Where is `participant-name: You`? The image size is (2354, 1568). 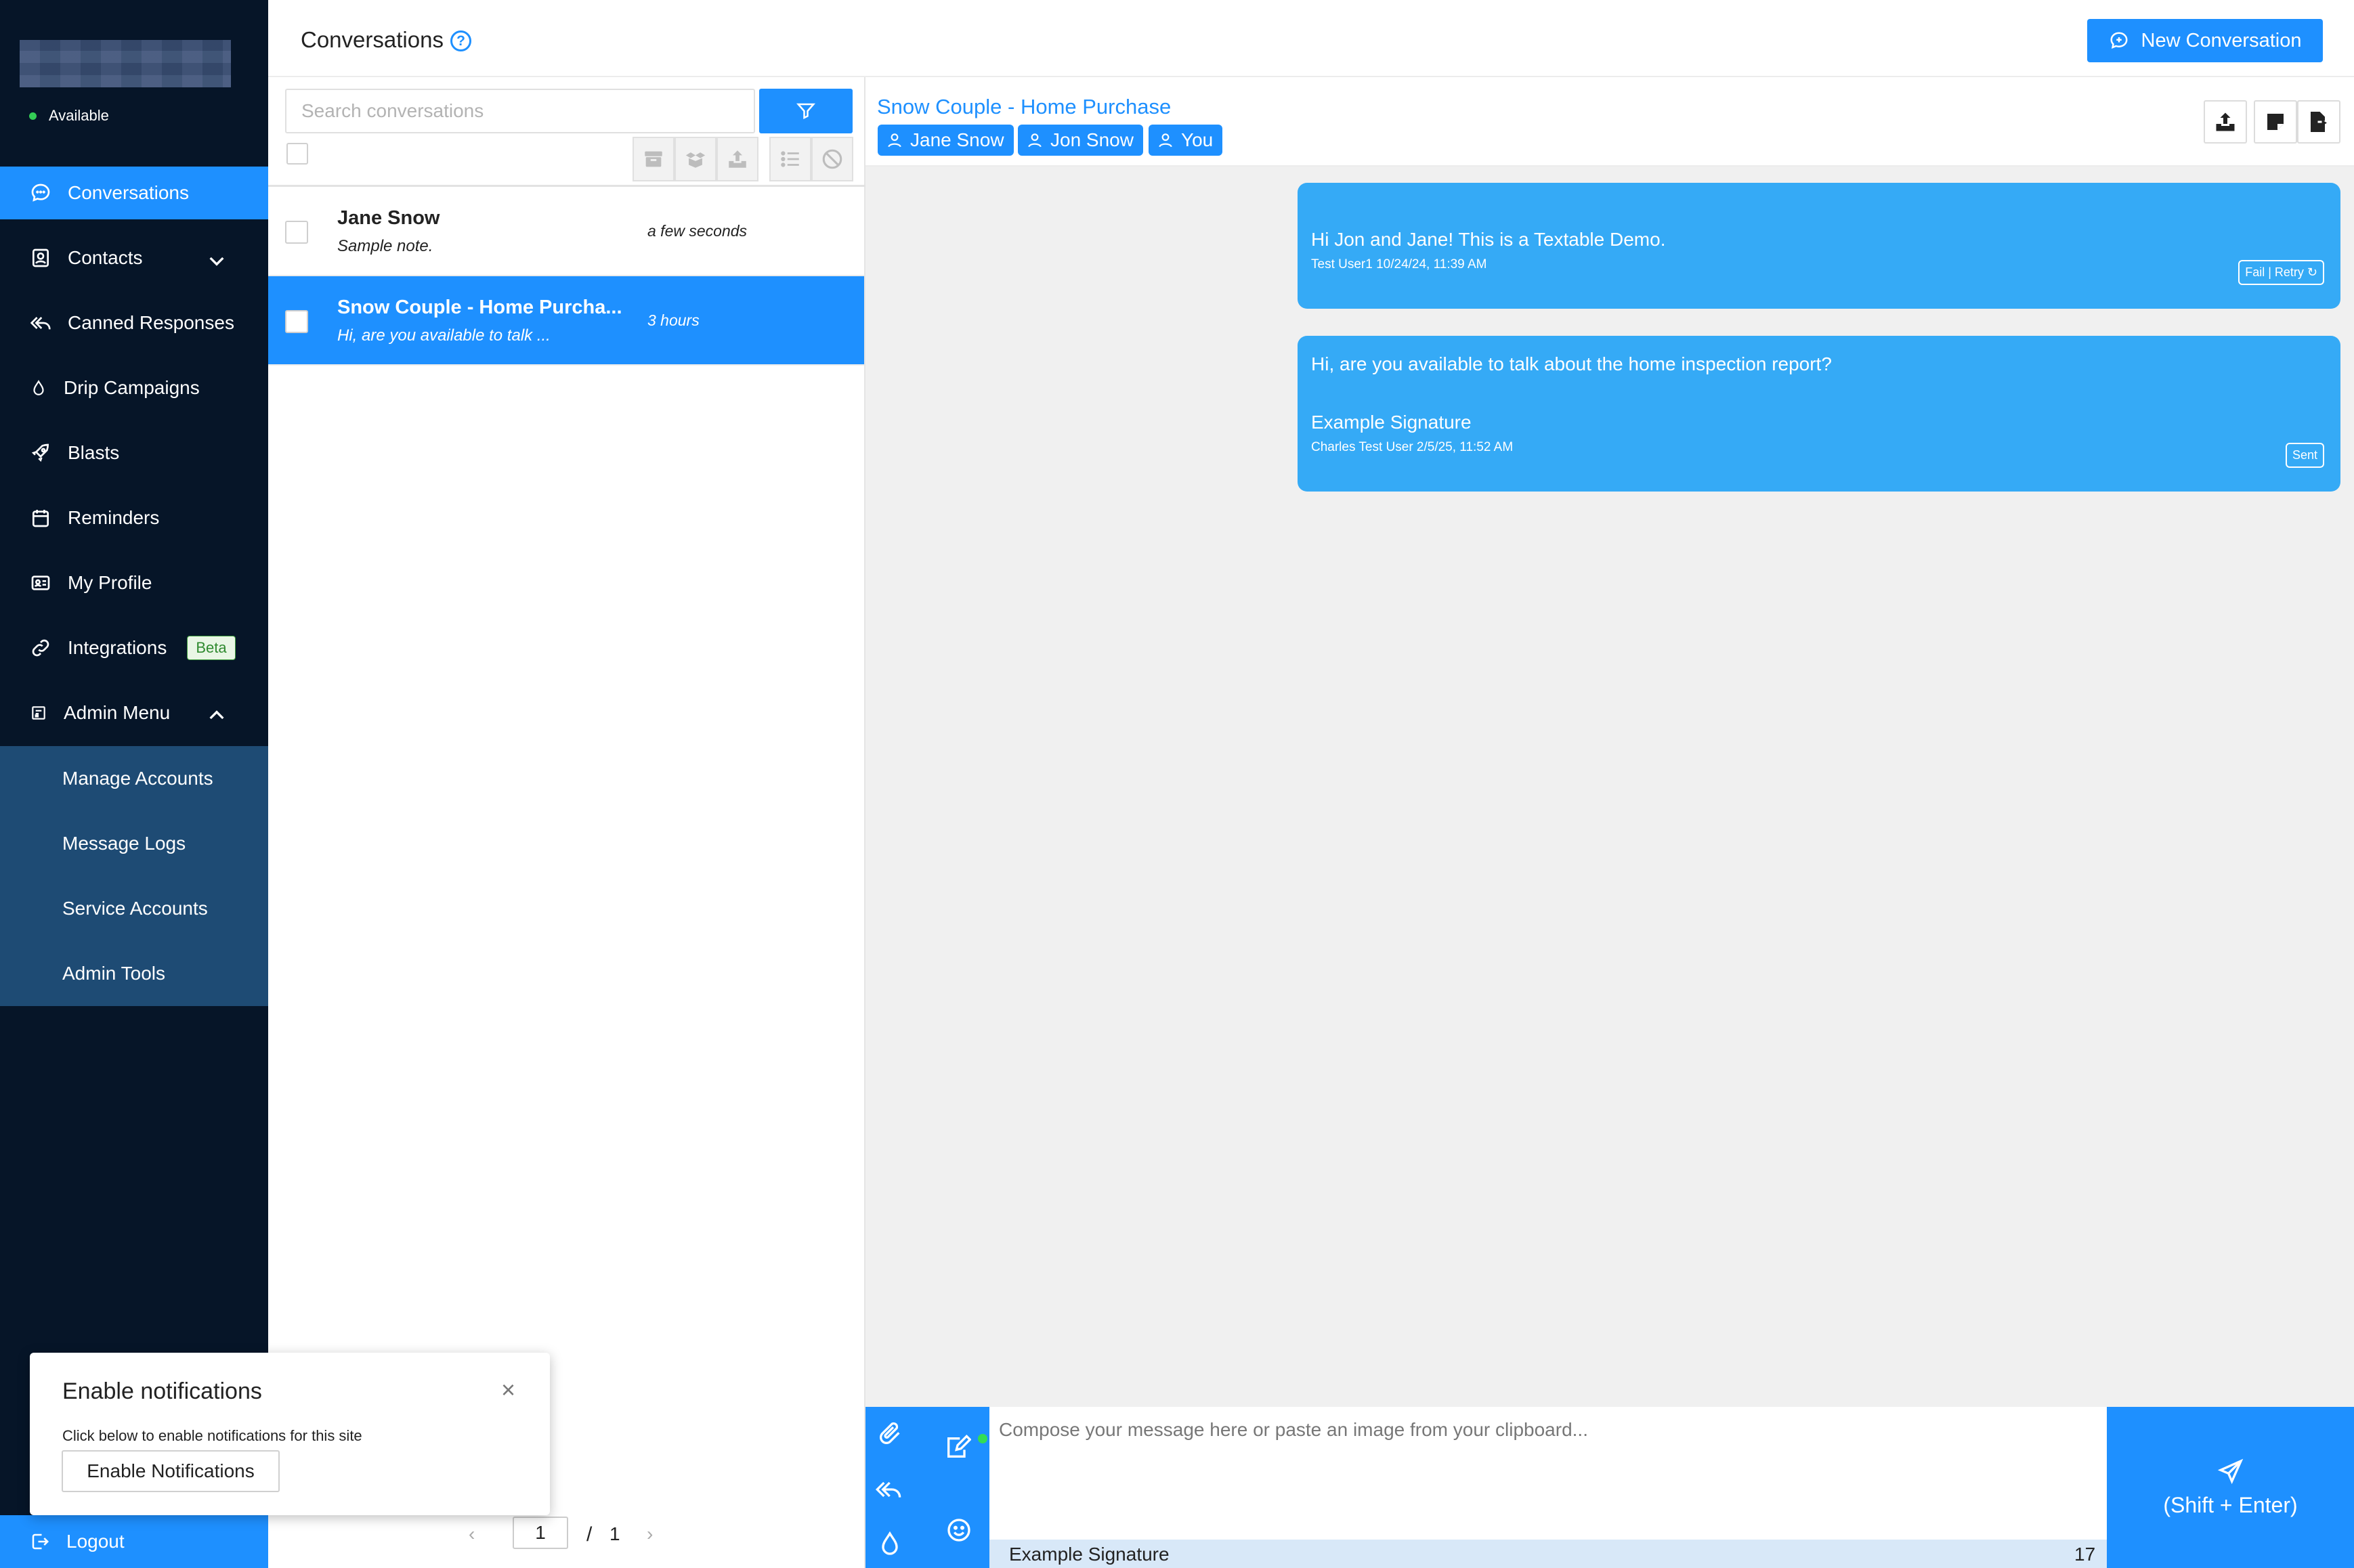 participant-name: You is located at coordinates (1197, 139).